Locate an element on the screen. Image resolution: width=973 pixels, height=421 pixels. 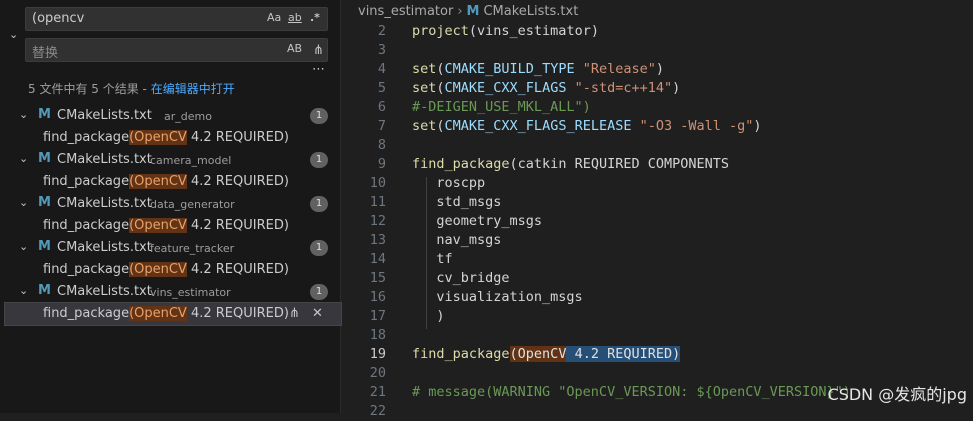
replace-all-icon: ⋔ is located at coordinates (318, 50).